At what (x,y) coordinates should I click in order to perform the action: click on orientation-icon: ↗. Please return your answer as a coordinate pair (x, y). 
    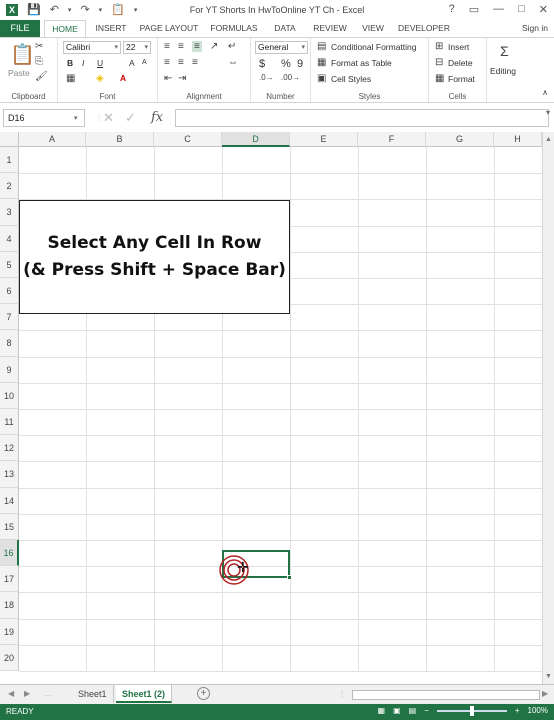
    Looking at the image, I should click on (214, 46).